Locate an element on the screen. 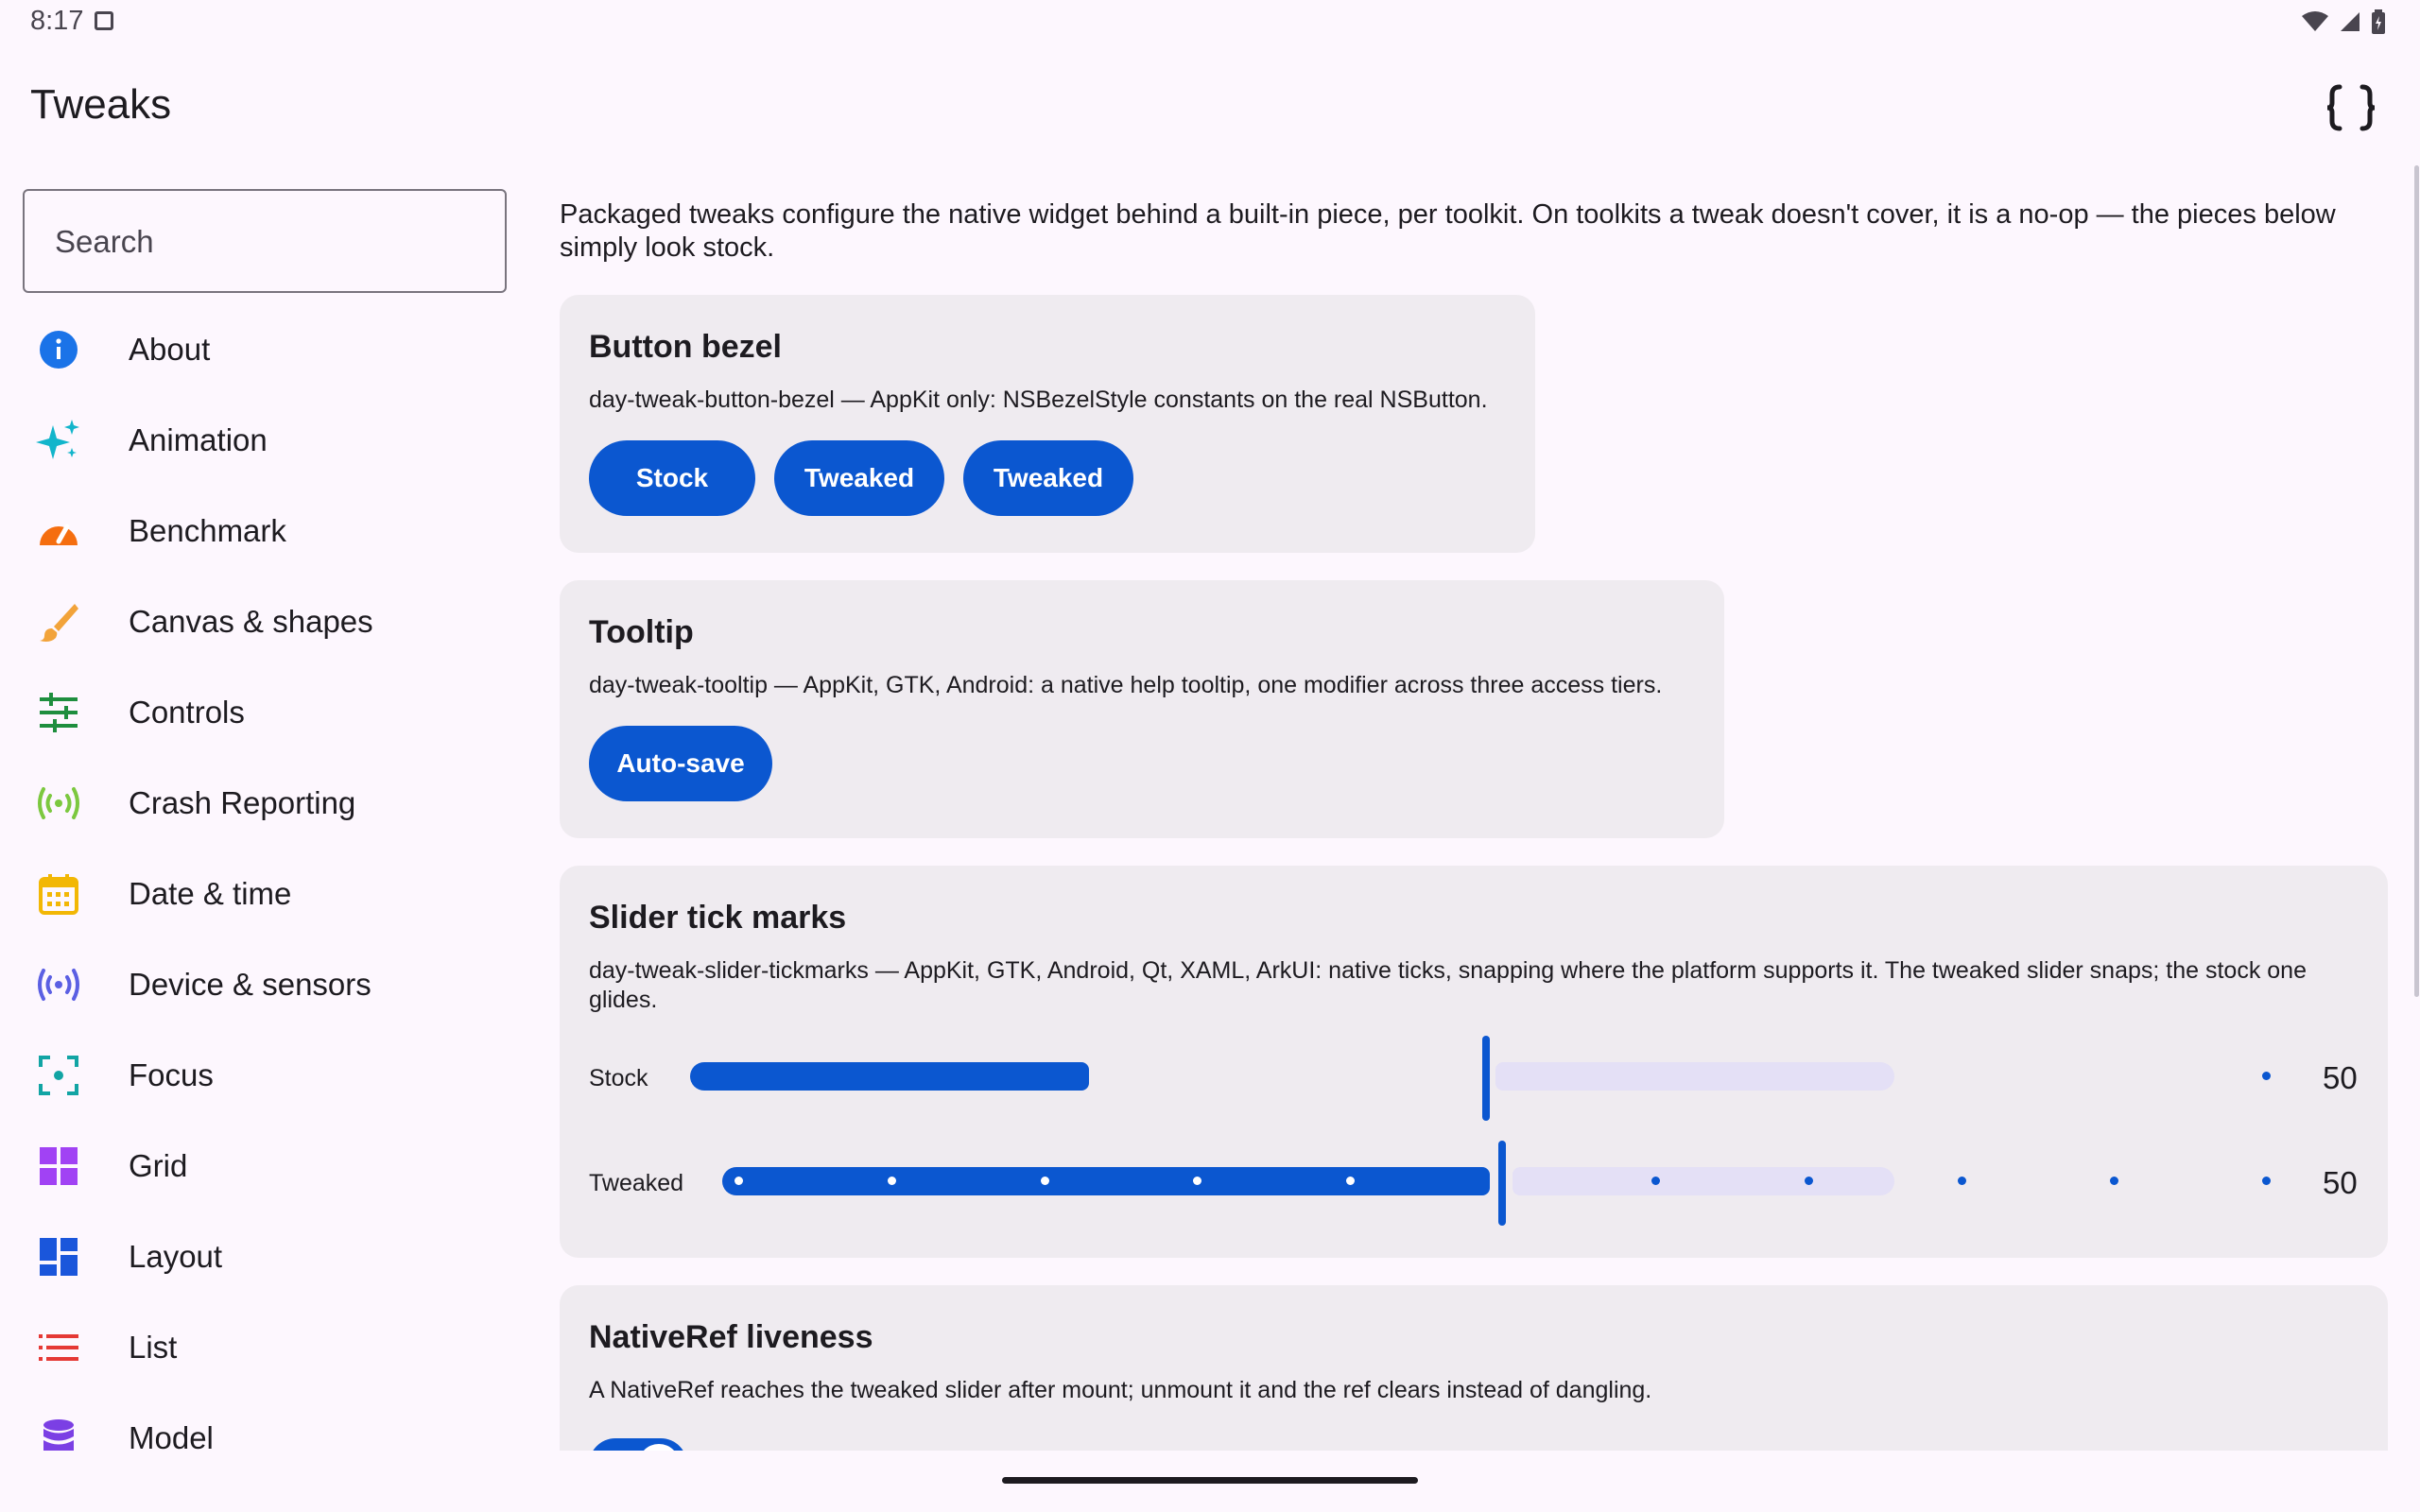 The image size is (2420, 1512). sidebar-item-device-sensors: Device & sensors is located at coordinates (268, 984).